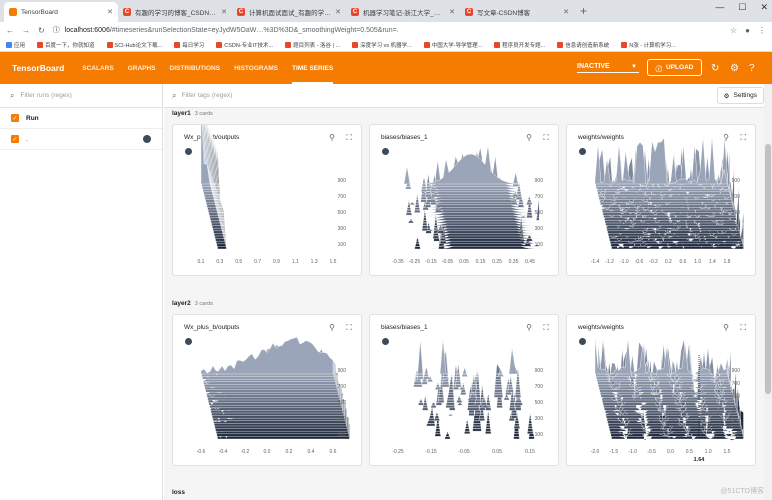 The height and width of the screenshot is (500, 772). What do you see at coordinates (175, 12) in the screenshot?
I see `browser-tab: C 有趣的学习的博客_CSDN博客-Ja... ✕` at bounding box center [175, 12].